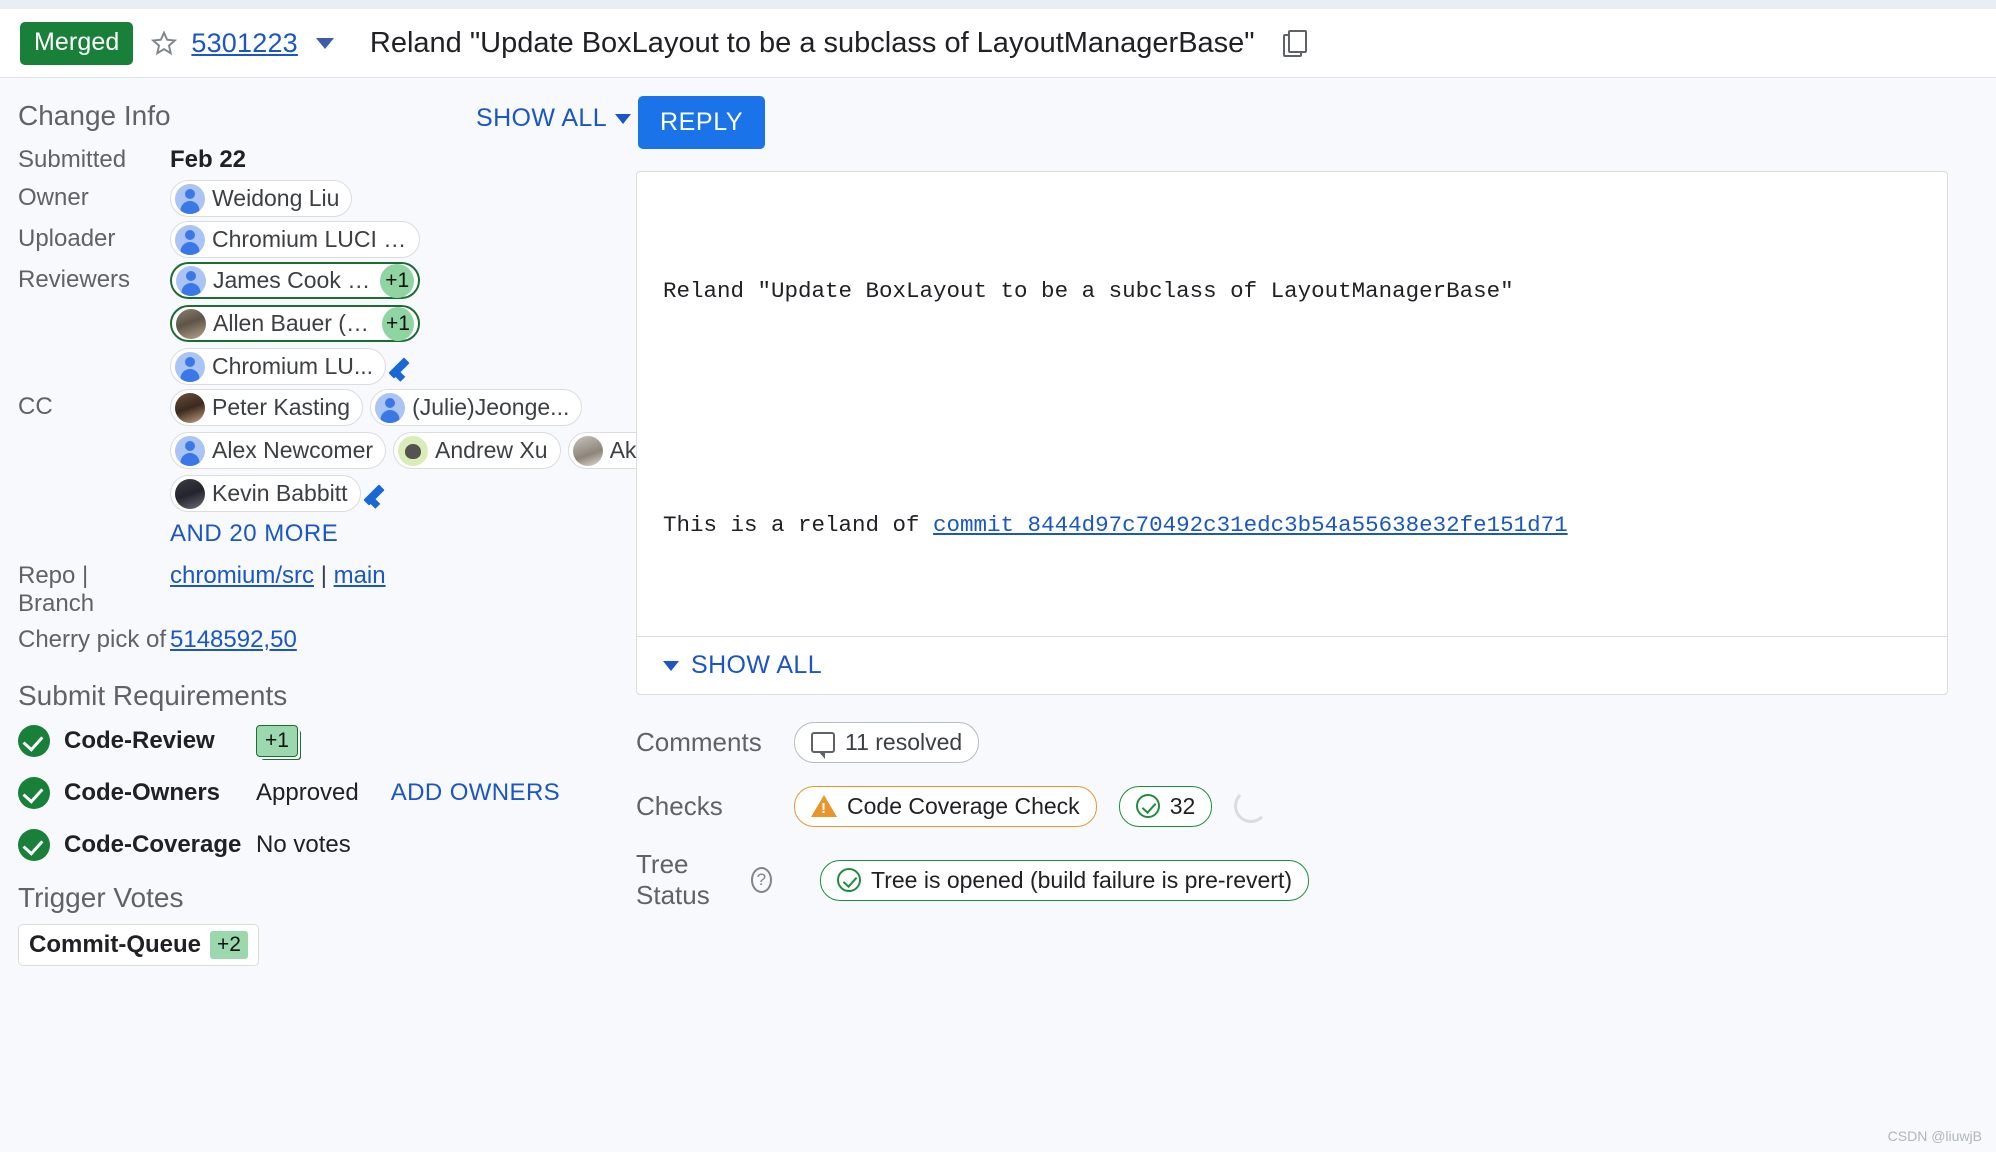  What do you see at coordinates (327, 793) in the screenshot?
I see `submit-requirement-row: Code-Owners Approved ADD OWNERS` at bounding box center [327, 793].